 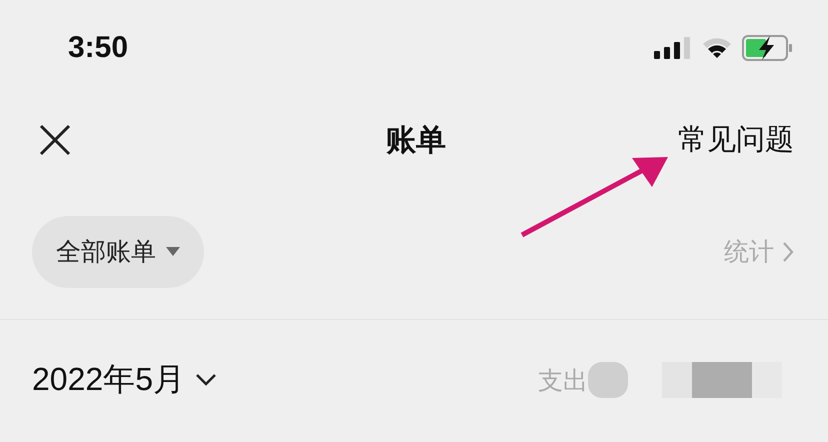 What do you see at coordinates (788, 251) in the screenshot?
I see `chevron-right-icon` at bounding box center [788, 251].